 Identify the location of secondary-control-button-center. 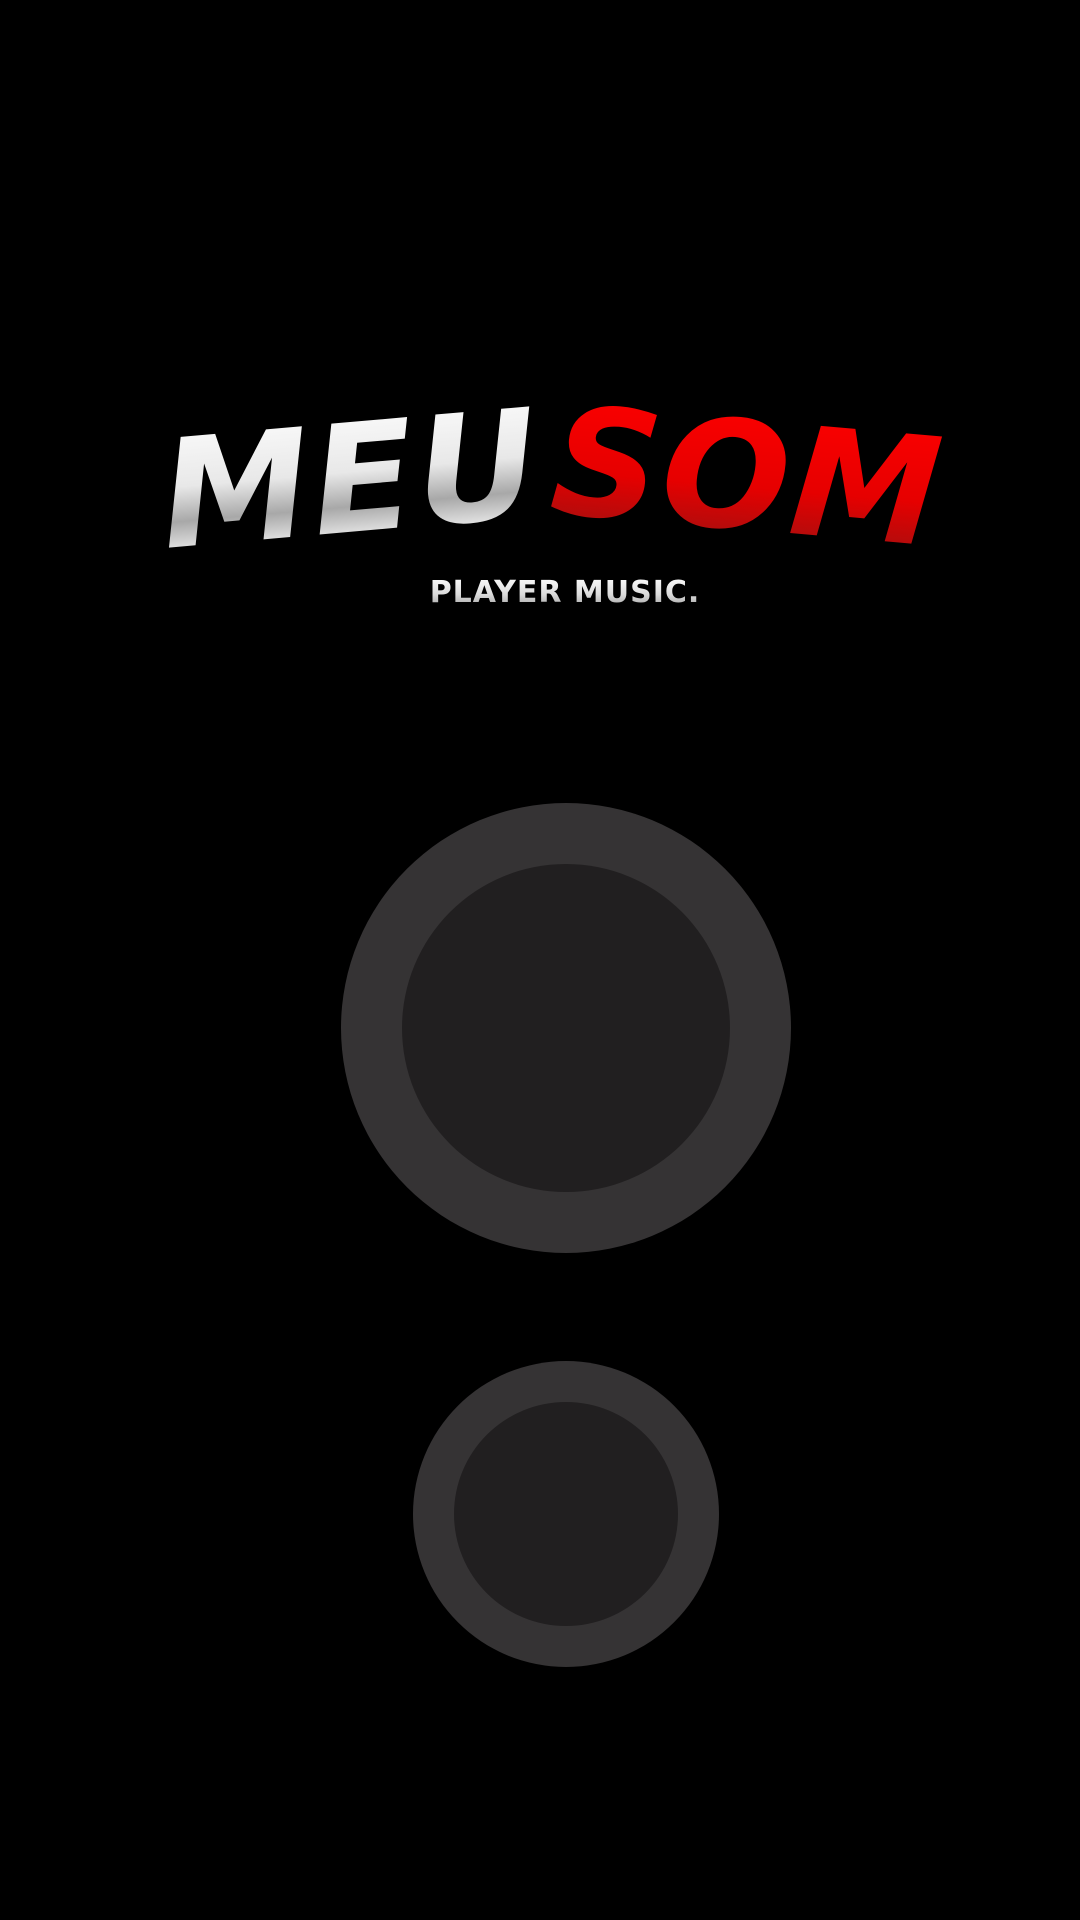
(566, 1514).